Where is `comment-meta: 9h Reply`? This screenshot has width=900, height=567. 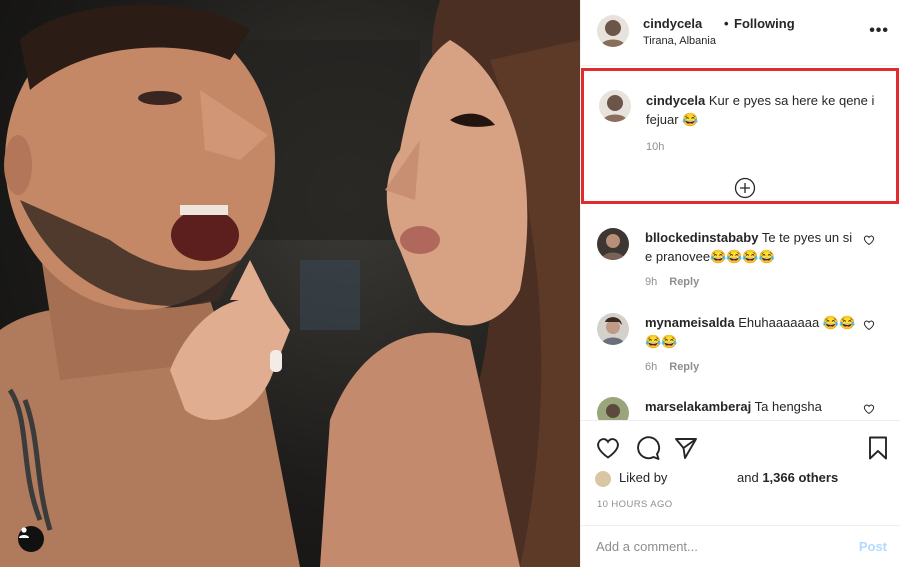
comment-meta: 9h Reply is located at coordinates (672, 282).